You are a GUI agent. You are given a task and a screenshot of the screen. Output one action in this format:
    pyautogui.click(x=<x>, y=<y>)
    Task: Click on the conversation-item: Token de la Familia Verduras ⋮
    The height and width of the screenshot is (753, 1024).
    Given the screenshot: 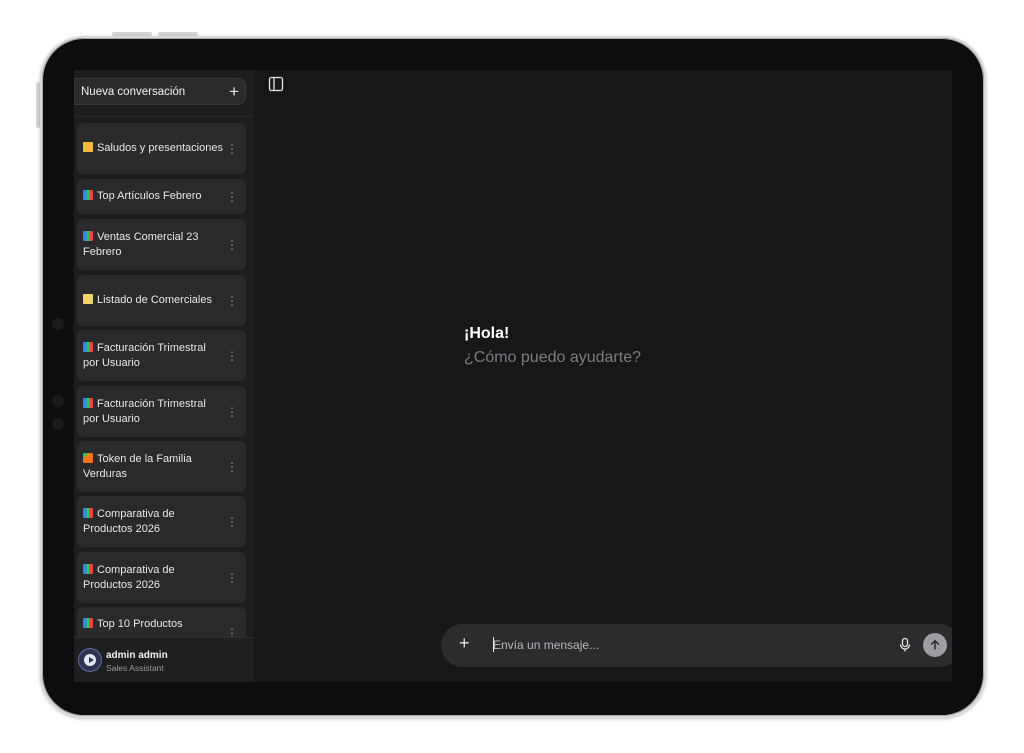 What is the action you would take?
    pyautogui.click(x=161, y=466)
    